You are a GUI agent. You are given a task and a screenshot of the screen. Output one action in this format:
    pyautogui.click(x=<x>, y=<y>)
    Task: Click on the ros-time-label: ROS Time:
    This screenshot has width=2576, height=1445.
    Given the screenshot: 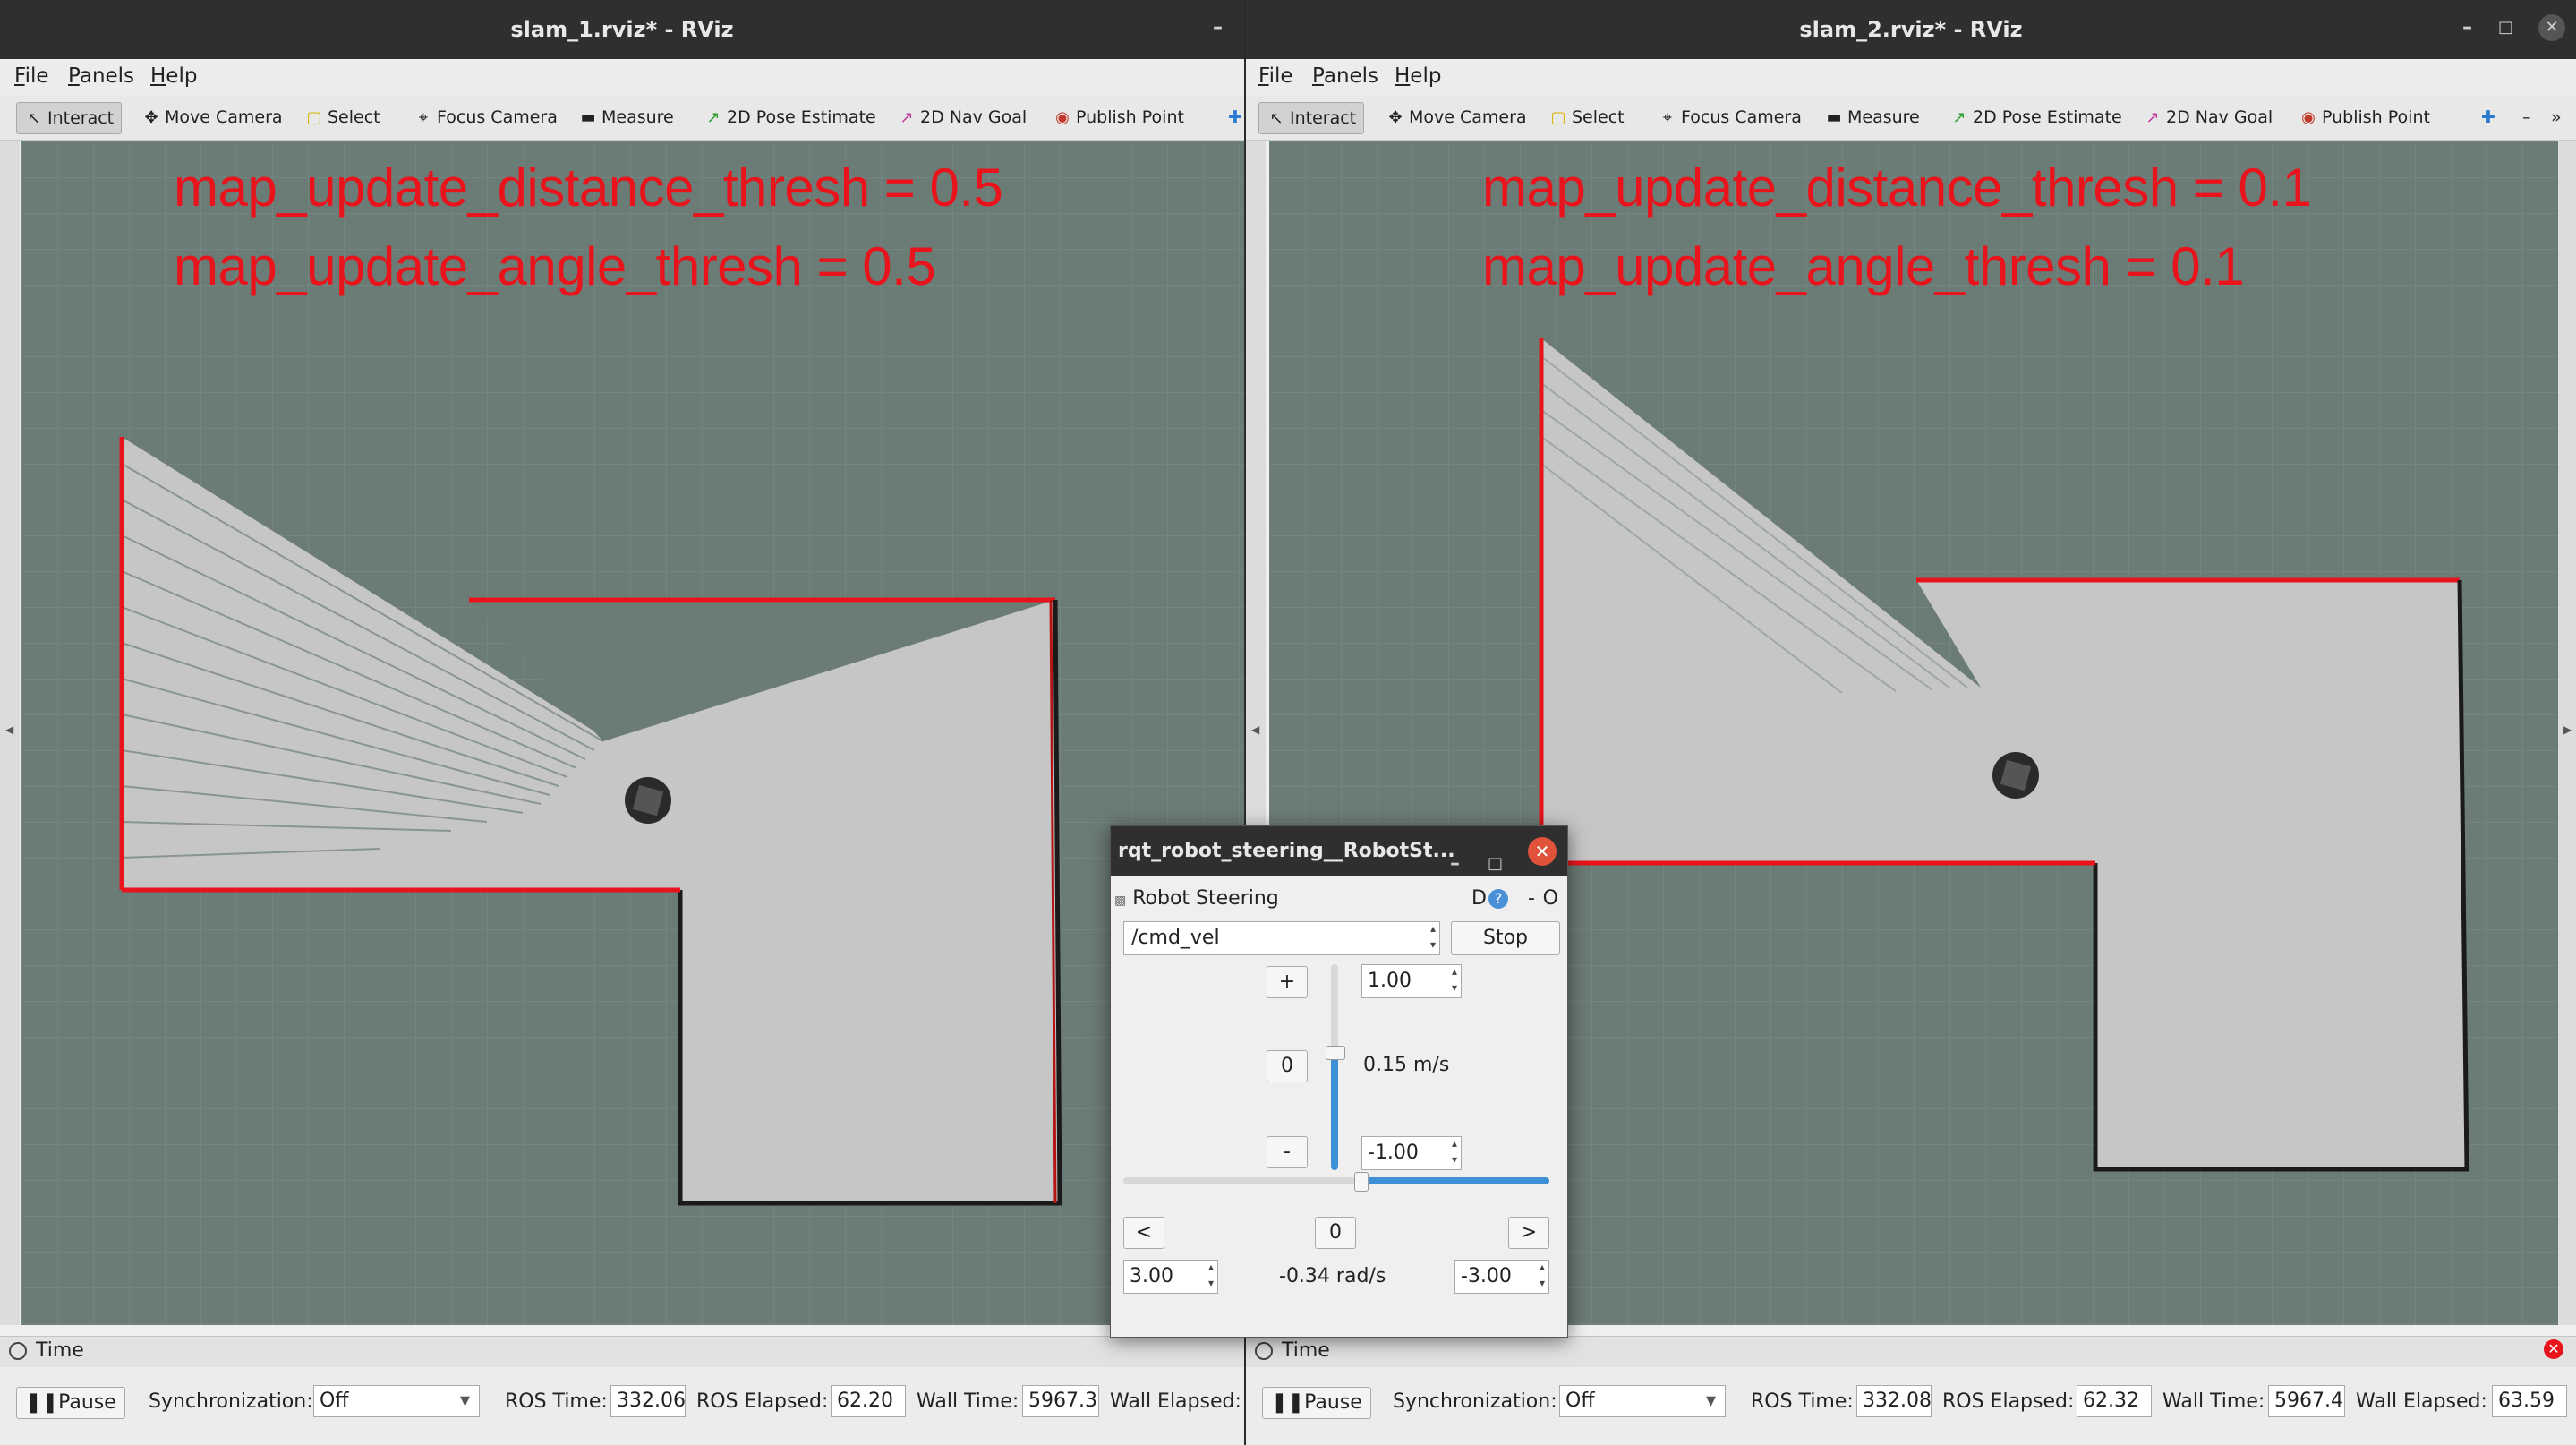 What is the action you would take?
    pyautogui.click(x=556, y=1401)
    